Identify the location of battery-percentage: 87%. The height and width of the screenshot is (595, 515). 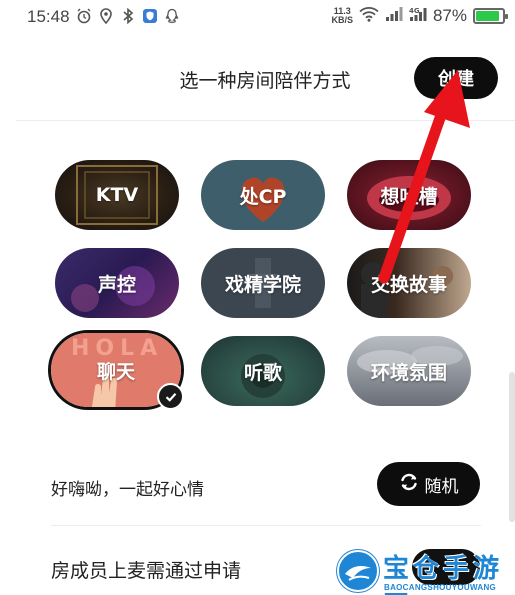
(449, 15).